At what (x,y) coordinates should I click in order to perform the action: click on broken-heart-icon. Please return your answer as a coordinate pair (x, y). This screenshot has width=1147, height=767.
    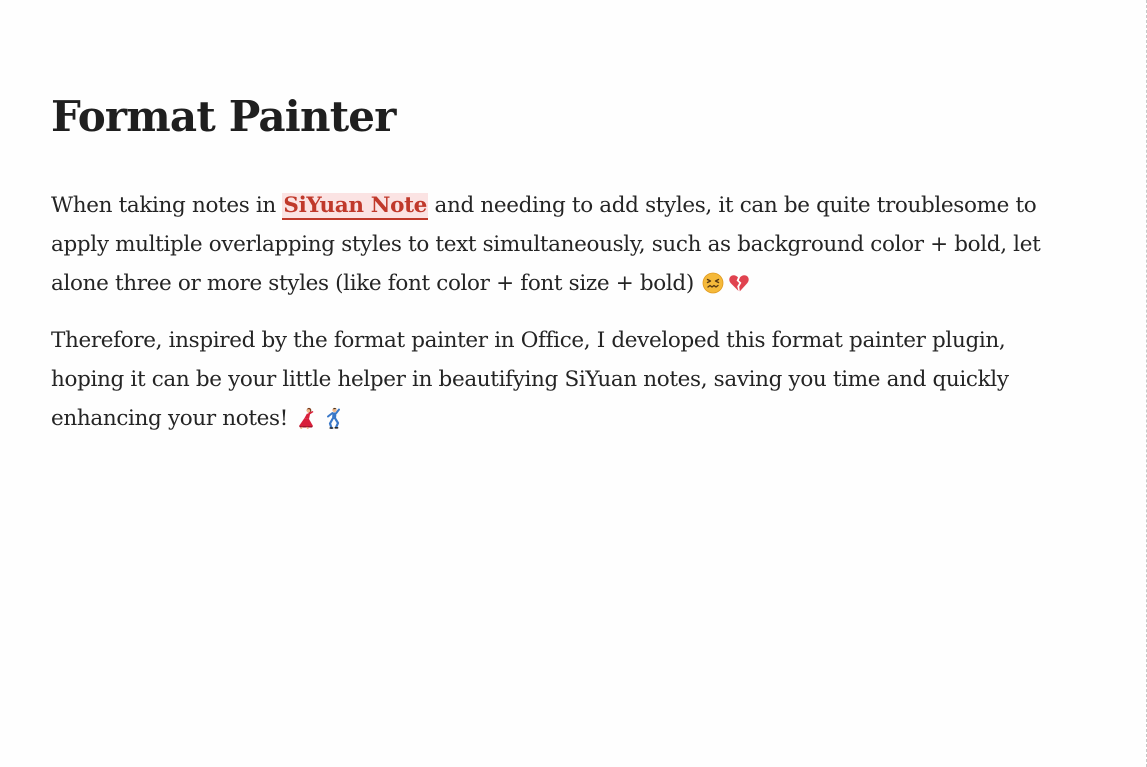
    Looking at the image, I should click on (739, 283).